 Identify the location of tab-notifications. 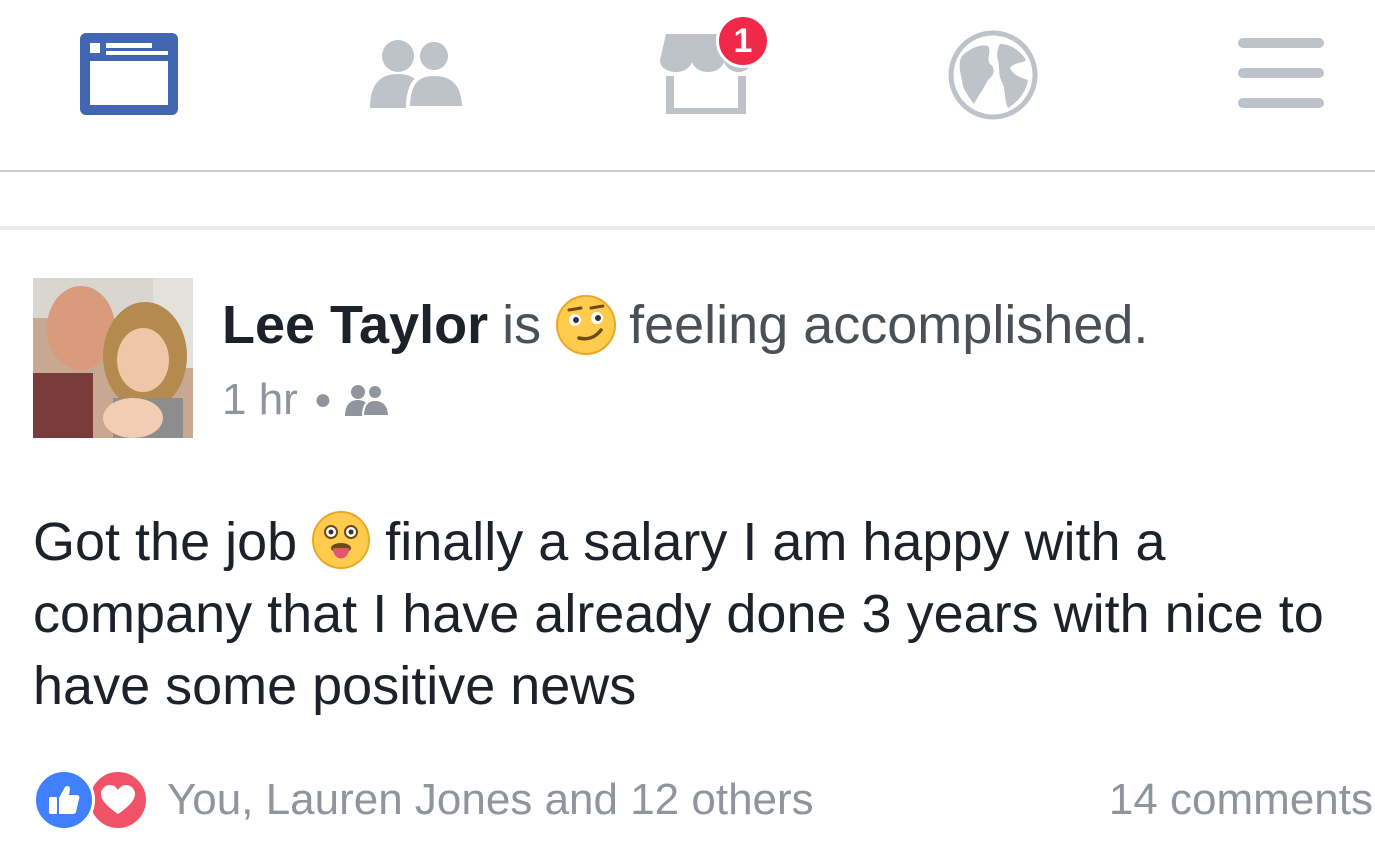
(992, 85).